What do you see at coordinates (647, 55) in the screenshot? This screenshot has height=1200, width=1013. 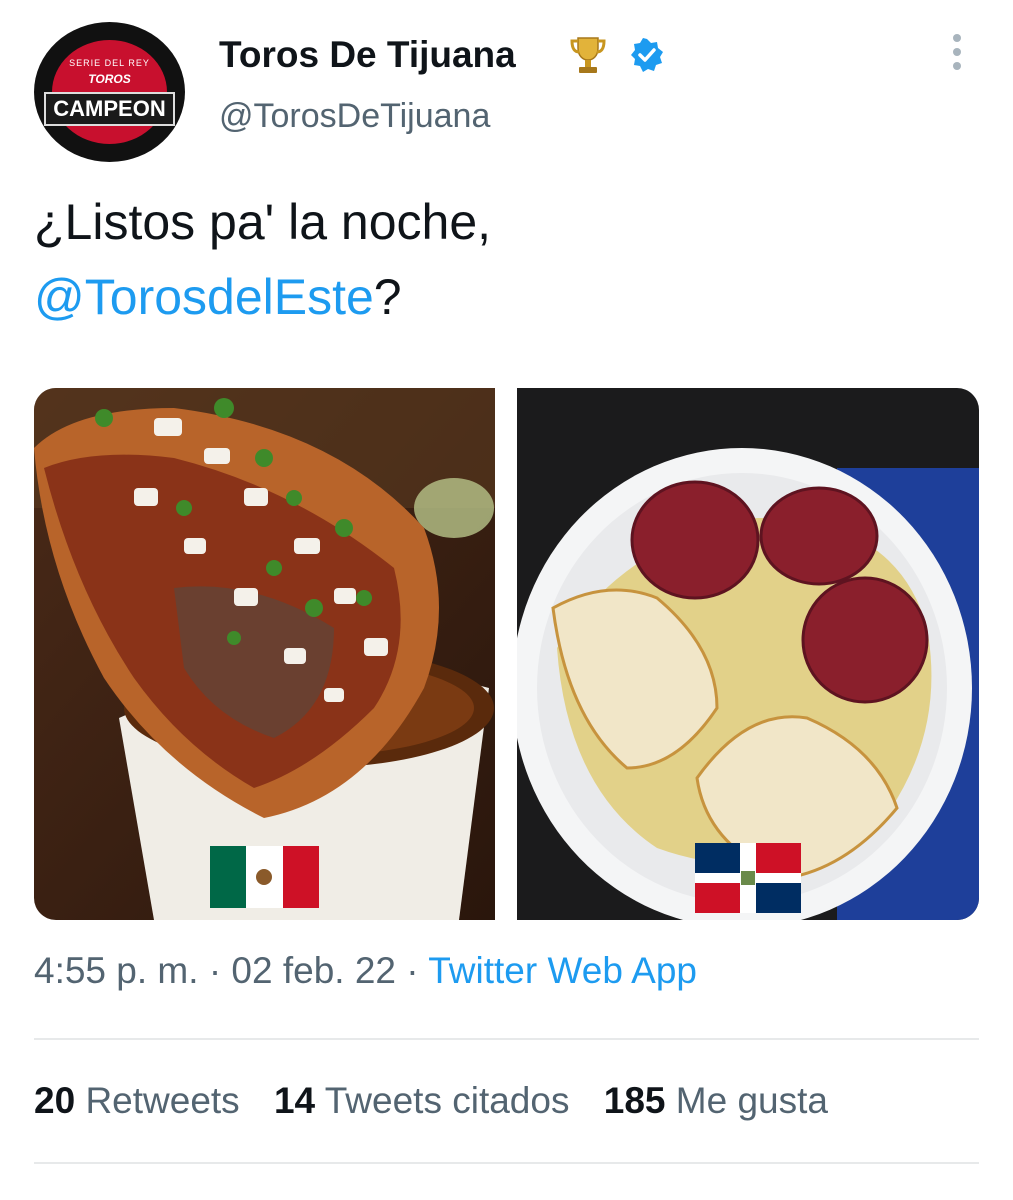 I see `verified-icon` at bounding box center [647, 55].